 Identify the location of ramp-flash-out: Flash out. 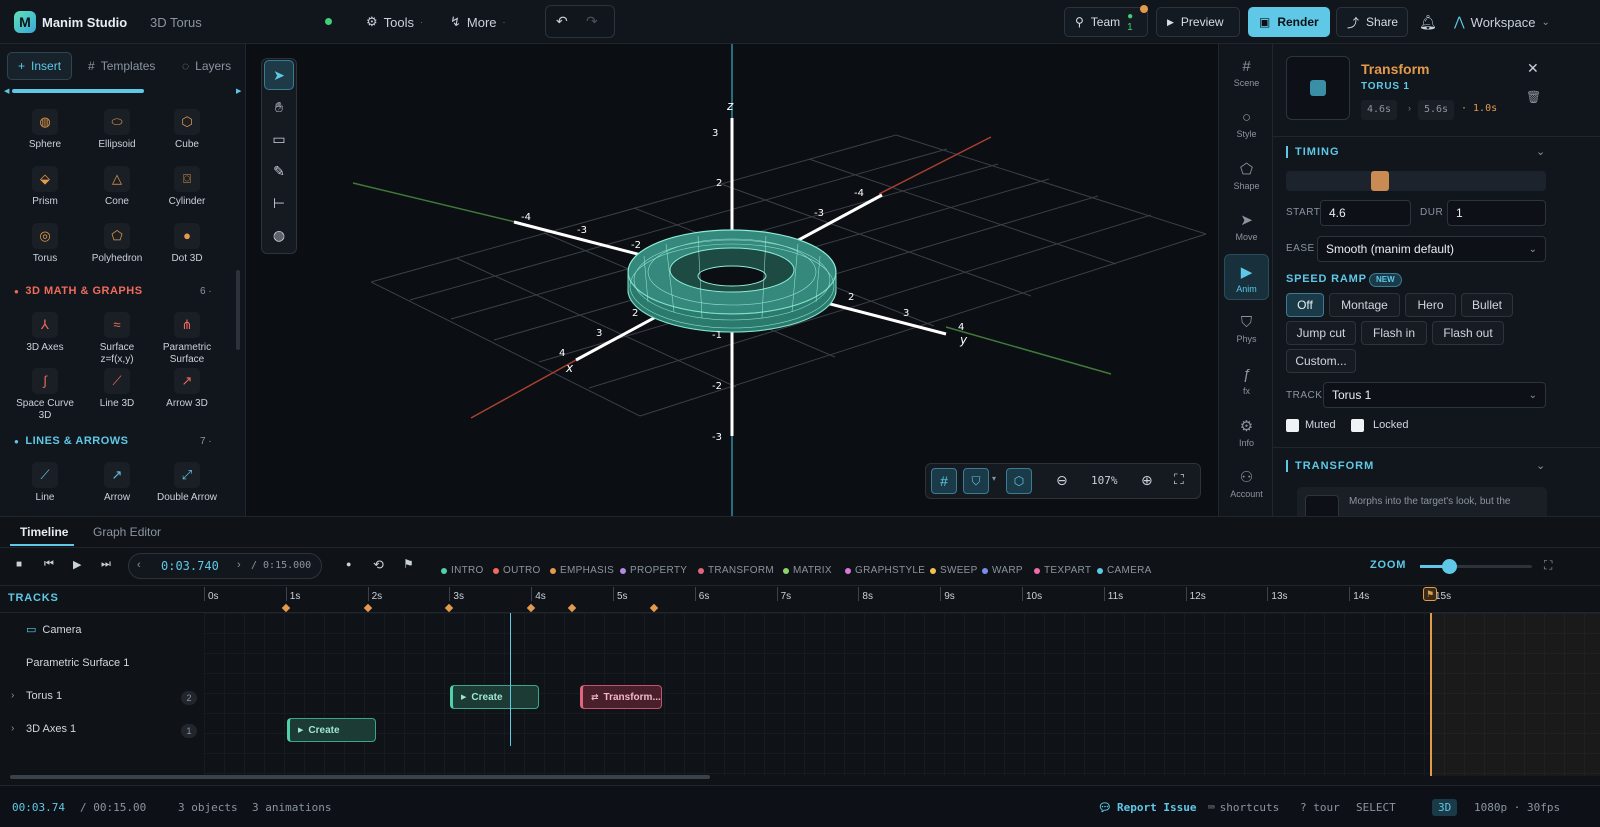
(1468, 333).